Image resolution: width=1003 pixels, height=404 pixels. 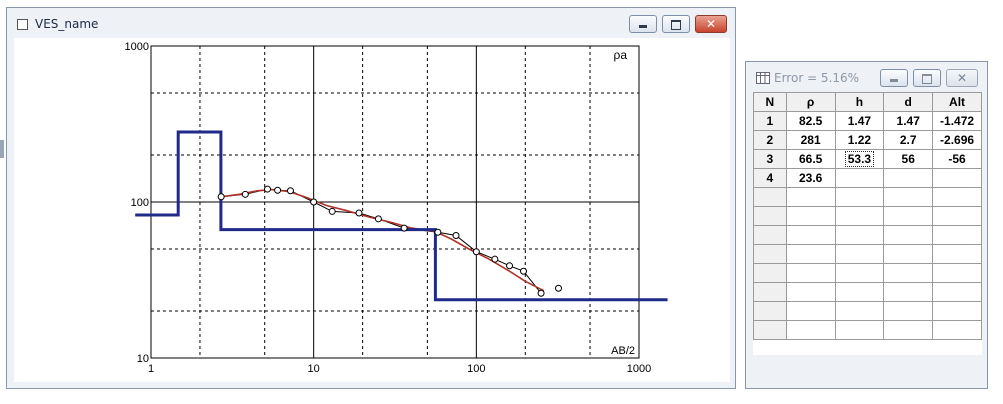 What do you see at coordinates (810, 121) in the screenshot?
I see `table-cell: 82.5` at bounding box center [810, 121].